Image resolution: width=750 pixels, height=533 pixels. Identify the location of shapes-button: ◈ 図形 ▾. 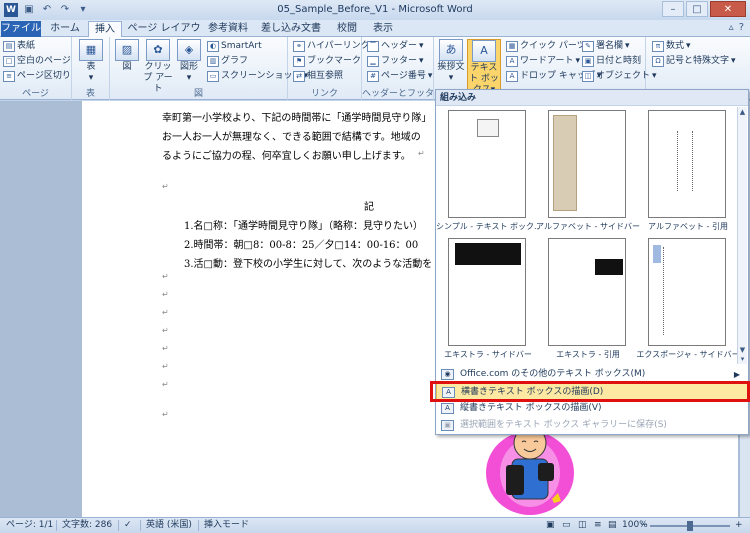
(189, 61).